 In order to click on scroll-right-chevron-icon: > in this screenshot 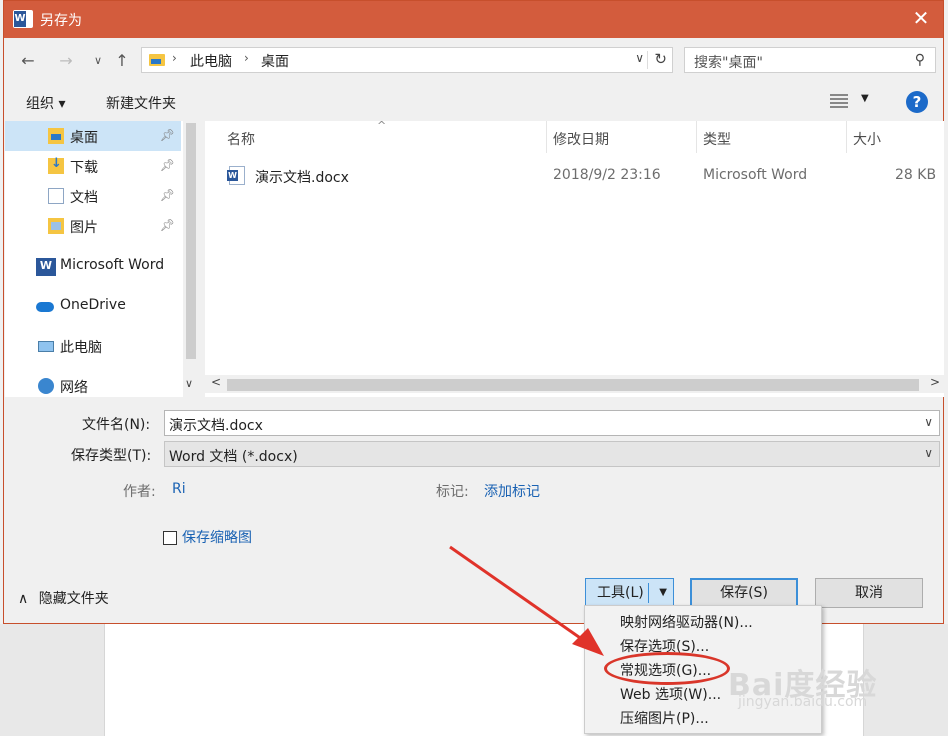, I will do `click(935, 382)`.